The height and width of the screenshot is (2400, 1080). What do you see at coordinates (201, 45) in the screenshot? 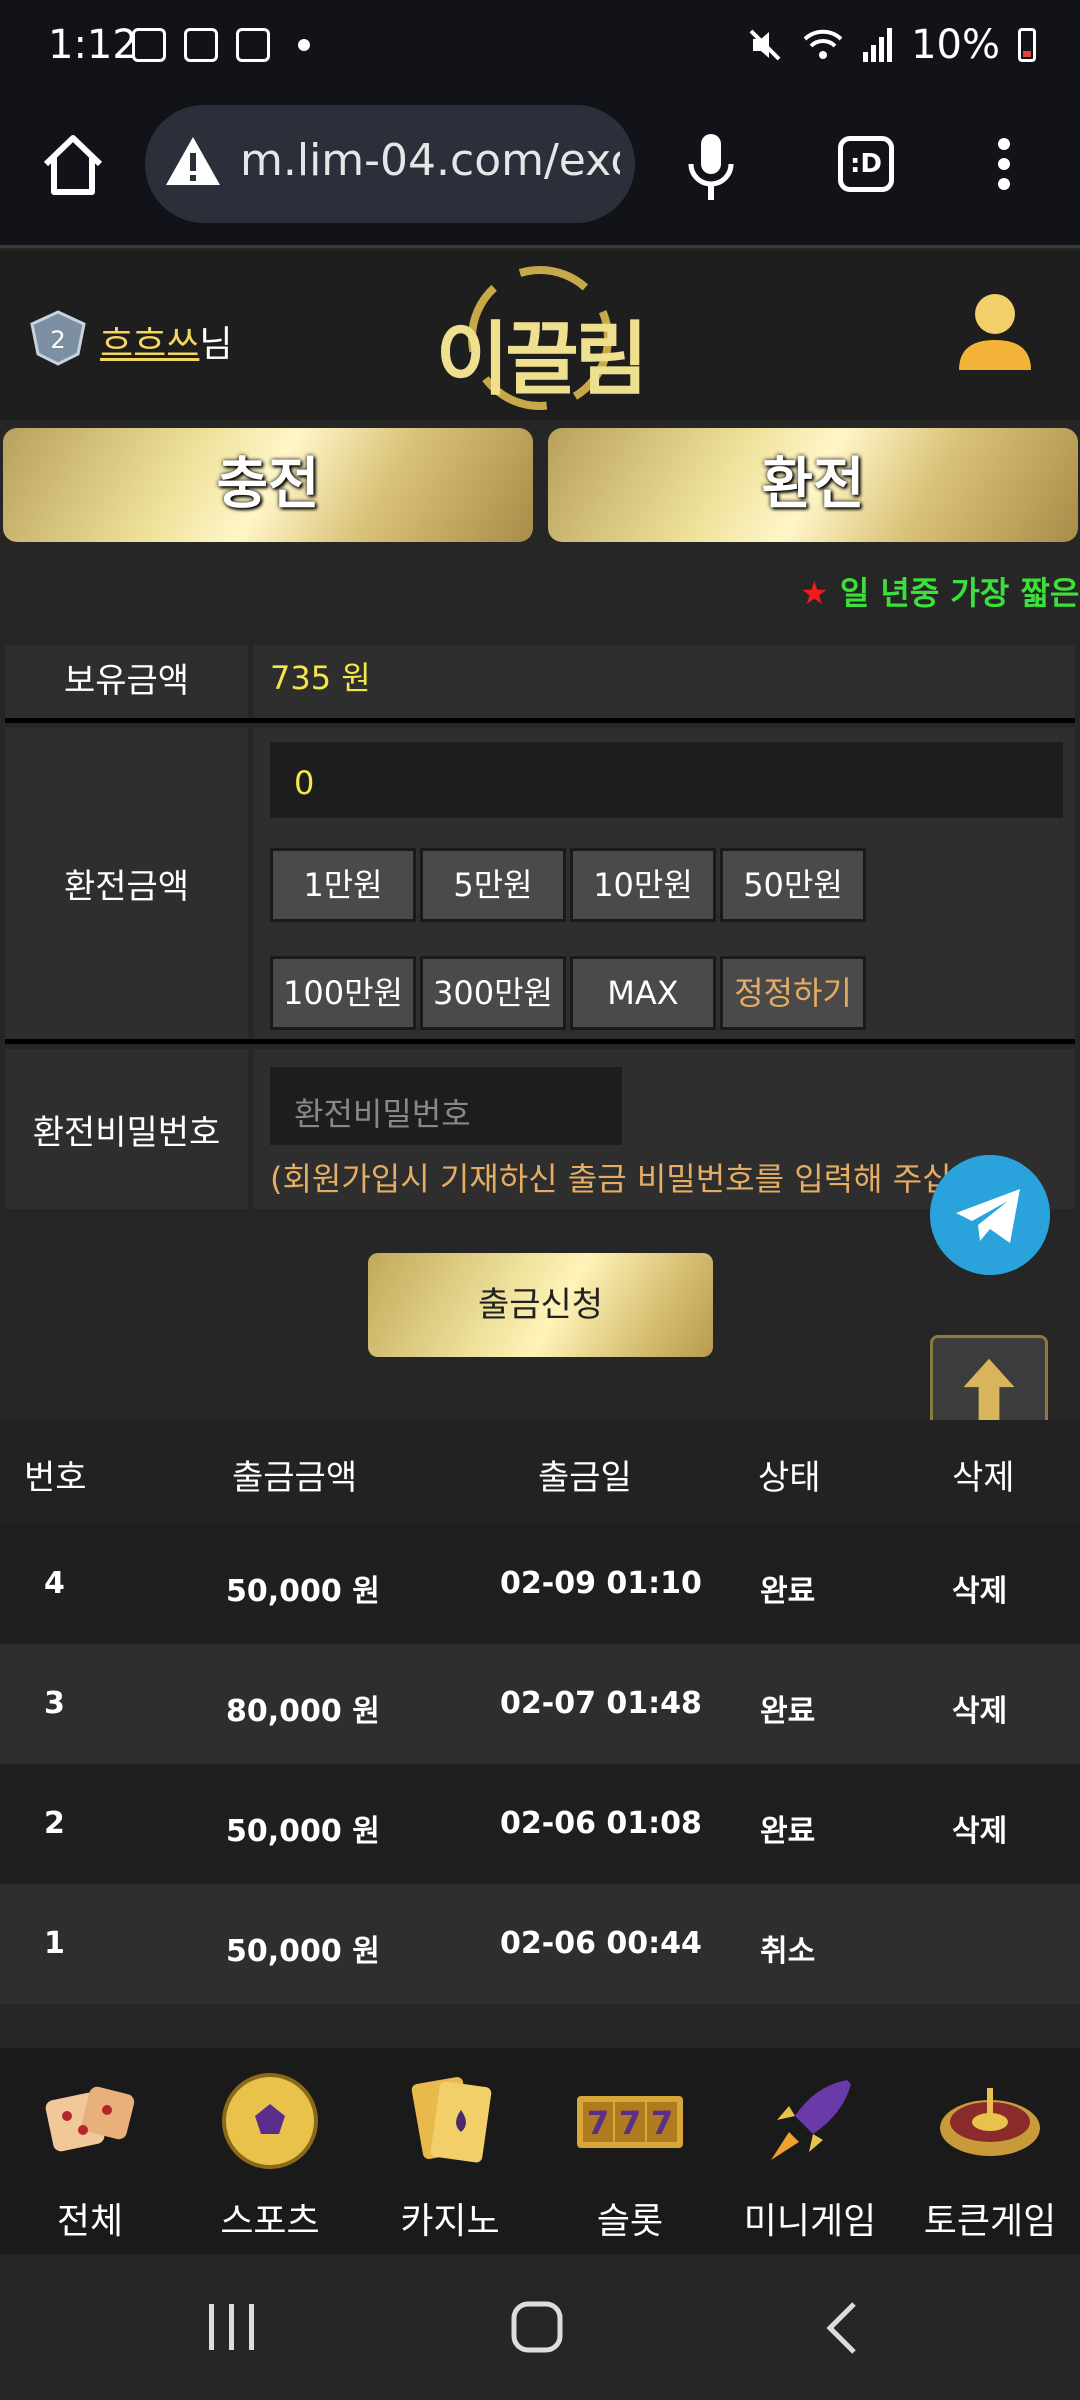
I see `app-notification-icon` at bounding box center [201, 45].